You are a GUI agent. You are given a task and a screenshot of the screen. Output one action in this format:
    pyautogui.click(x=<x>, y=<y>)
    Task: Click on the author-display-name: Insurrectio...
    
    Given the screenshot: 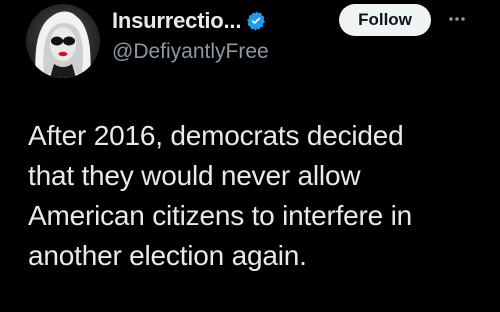 What is the action you would take?
    pyautogui.click(x=176, y=21)
    